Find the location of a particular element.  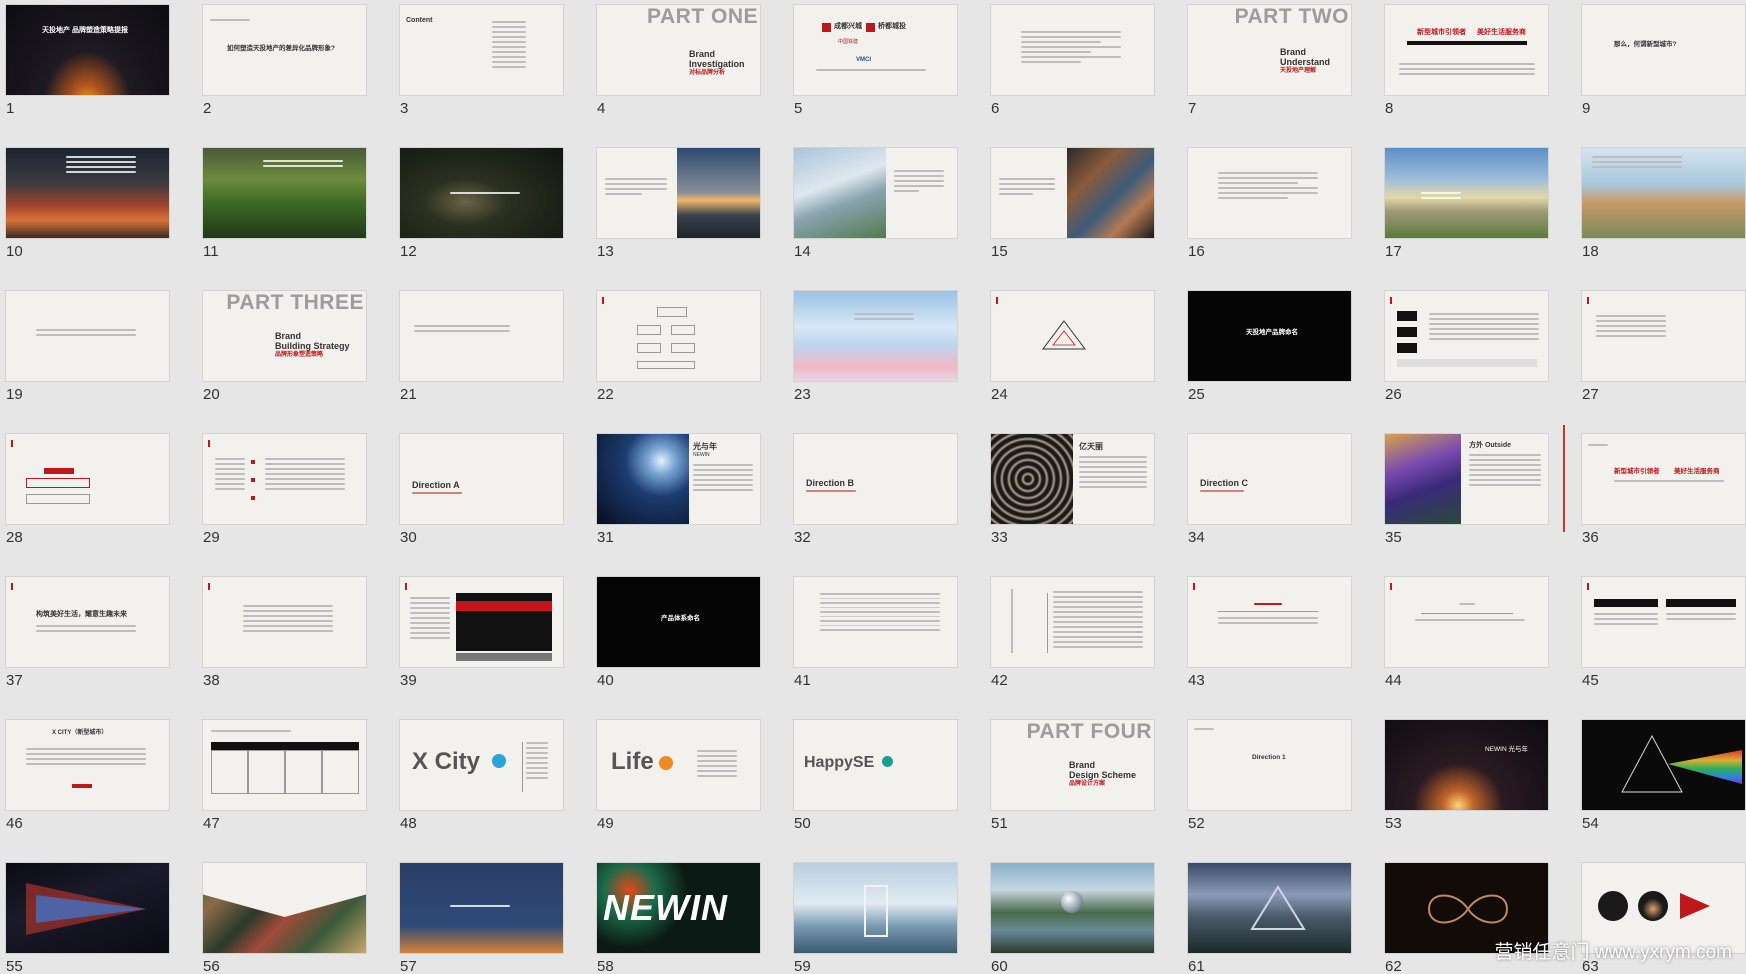

slide-cell: 43 is located at coordinates (1269, 639).